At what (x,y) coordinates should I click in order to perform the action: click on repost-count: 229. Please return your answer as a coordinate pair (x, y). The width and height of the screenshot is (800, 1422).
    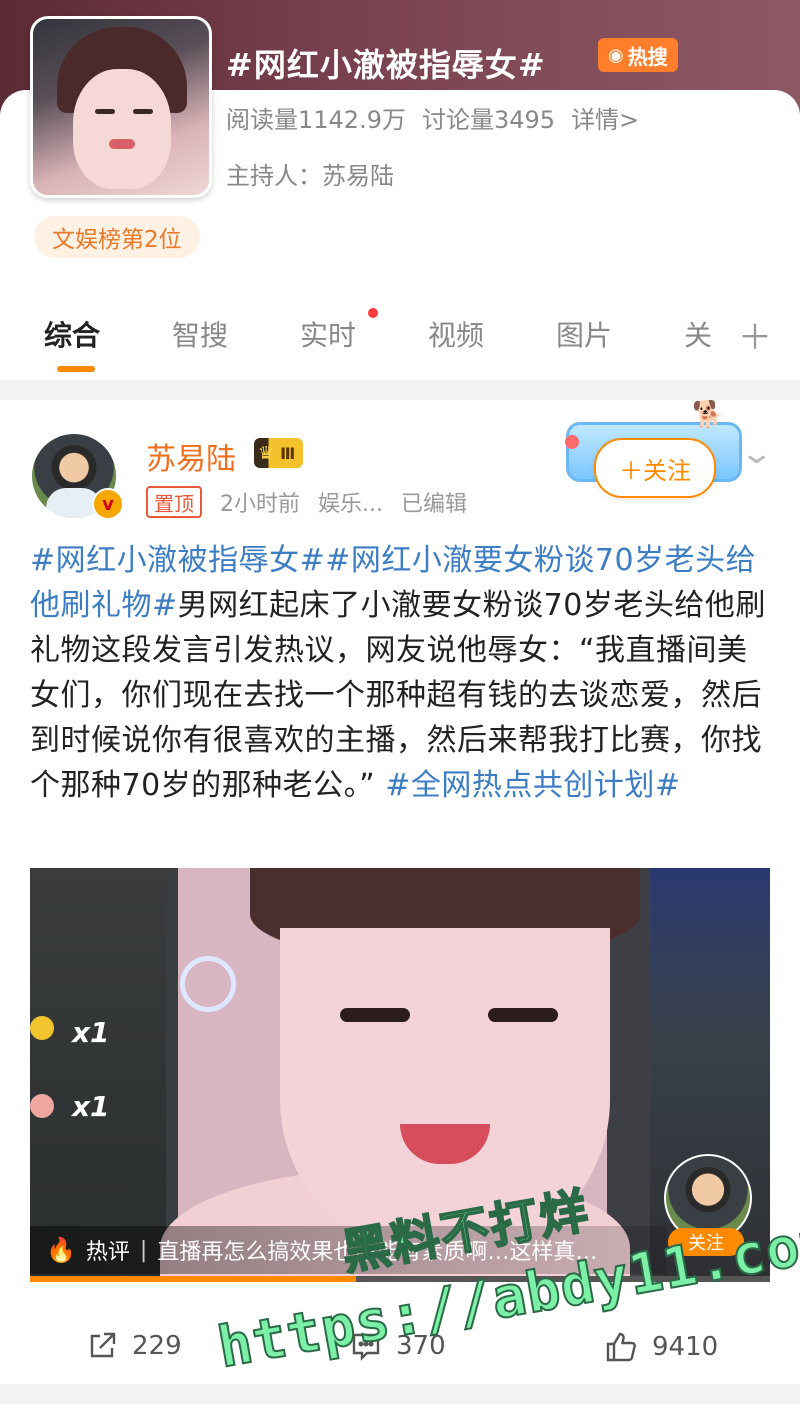
    Looking at the image, I should click on (157, 1346).